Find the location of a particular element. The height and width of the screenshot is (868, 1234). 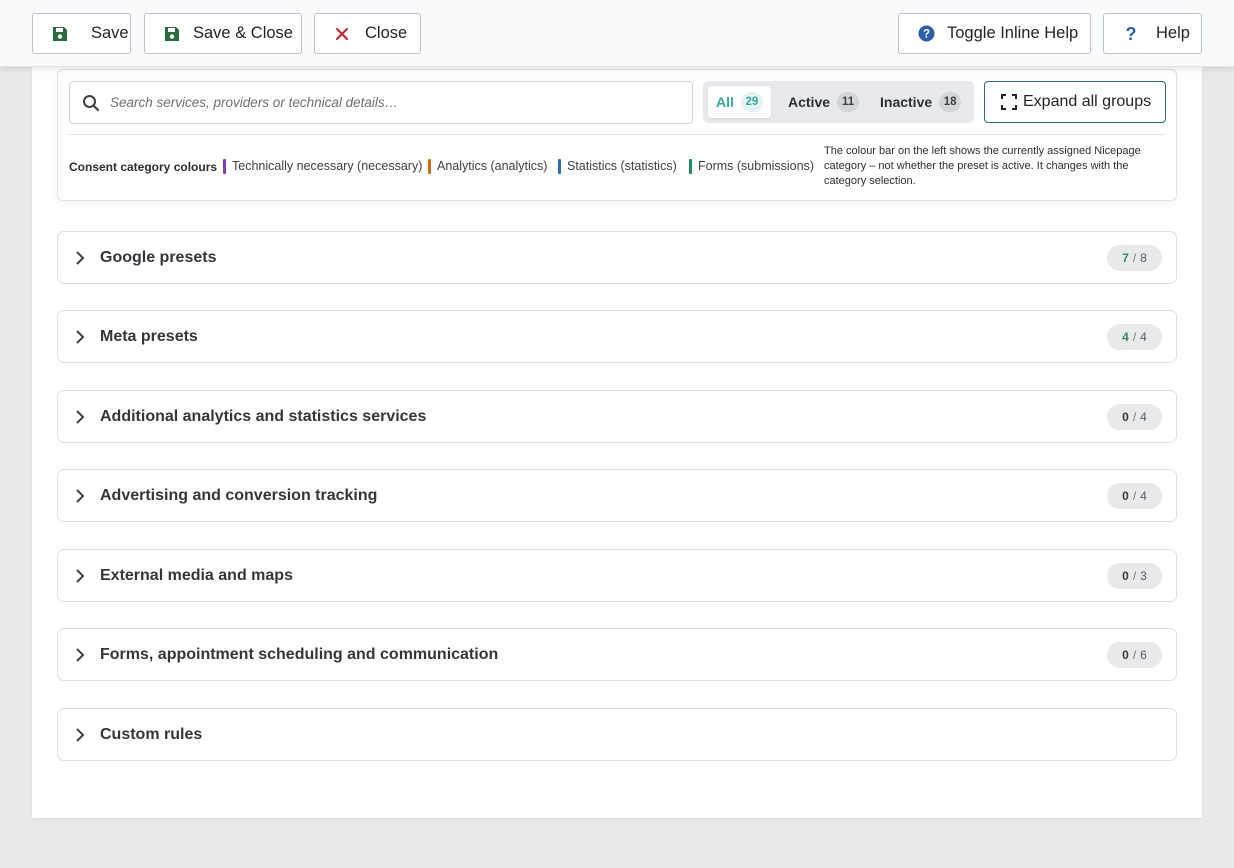

group-title: Meta presets is located at coordinates (149, 336).